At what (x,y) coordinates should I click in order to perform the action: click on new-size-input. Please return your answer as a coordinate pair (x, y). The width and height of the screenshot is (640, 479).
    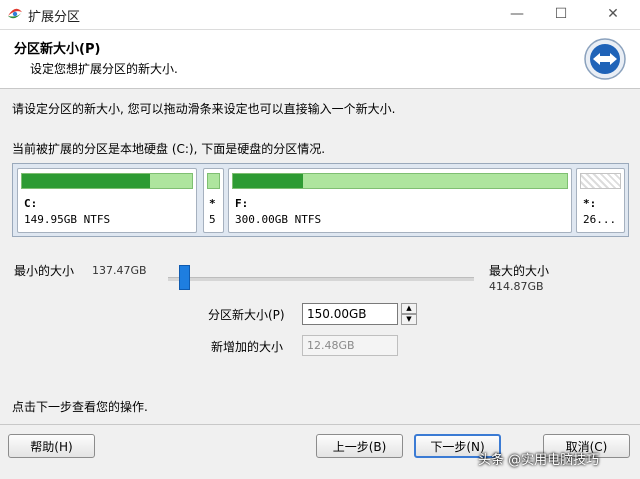
    Looking at the image, I should click on (350, 314).